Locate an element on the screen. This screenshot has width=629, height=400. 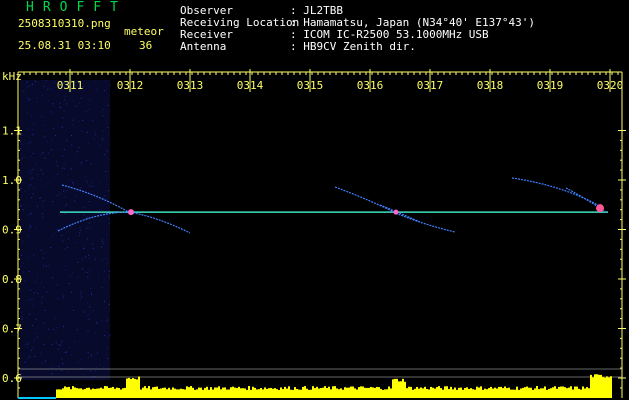
x-tick-label: 0317 is located at coordinates (430, 85).